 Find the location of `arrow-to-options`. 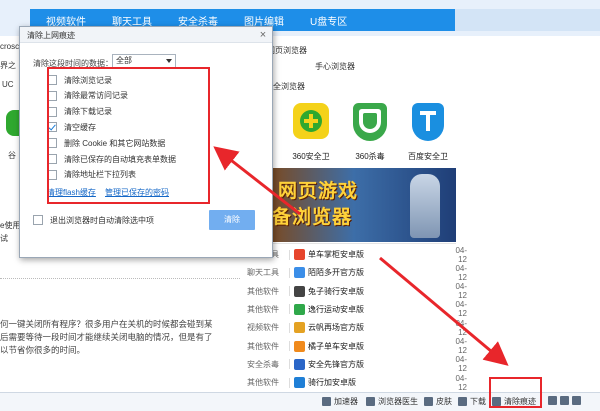

arrow-to-options is located at coordinates (257, 181).